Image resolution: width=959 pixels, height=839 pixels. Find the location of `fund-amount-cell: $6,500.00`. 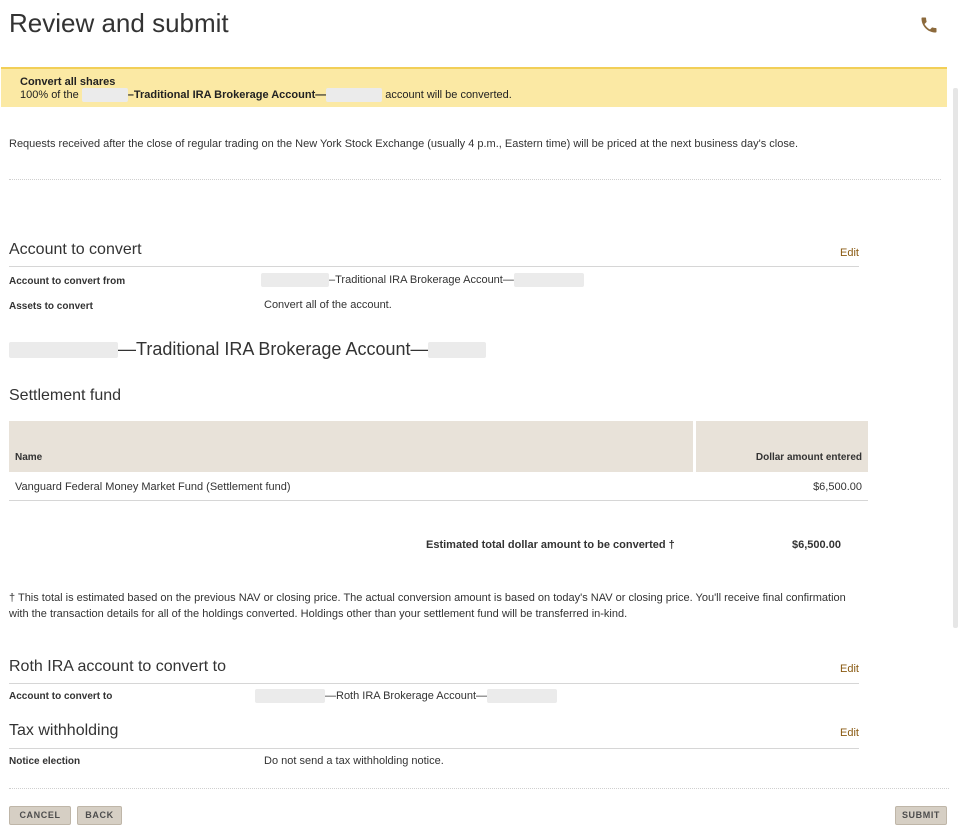

fund-amount-cell: $6,500.00 is located at coordinates (837, 487).